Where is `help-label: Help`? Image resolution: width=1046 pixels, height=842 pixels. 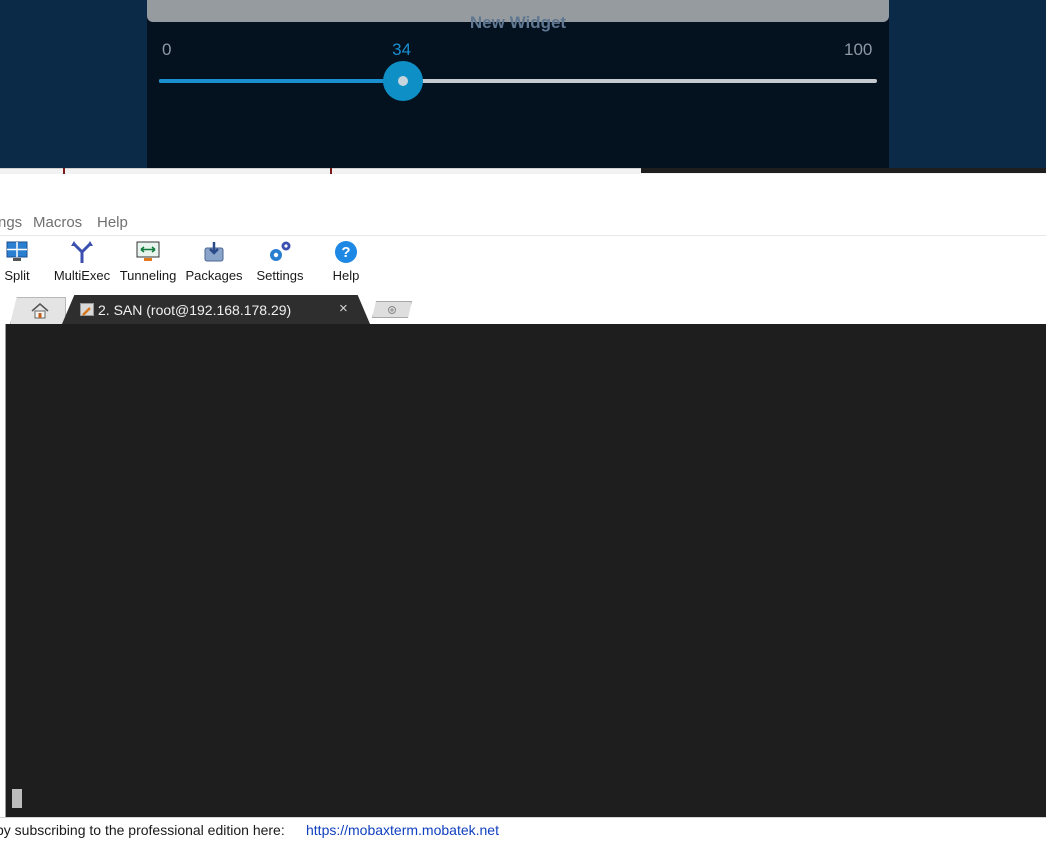
help-label: Help is located at coordinates (346, 275).